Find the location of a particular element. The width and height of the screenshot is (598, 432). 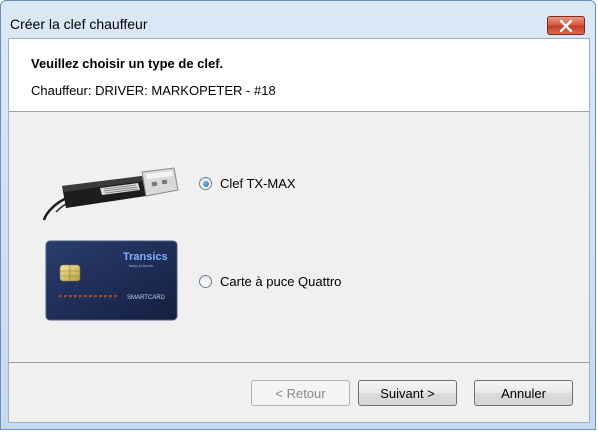

card-type-text: SMARTCARD is located at coordinates (146, 298).